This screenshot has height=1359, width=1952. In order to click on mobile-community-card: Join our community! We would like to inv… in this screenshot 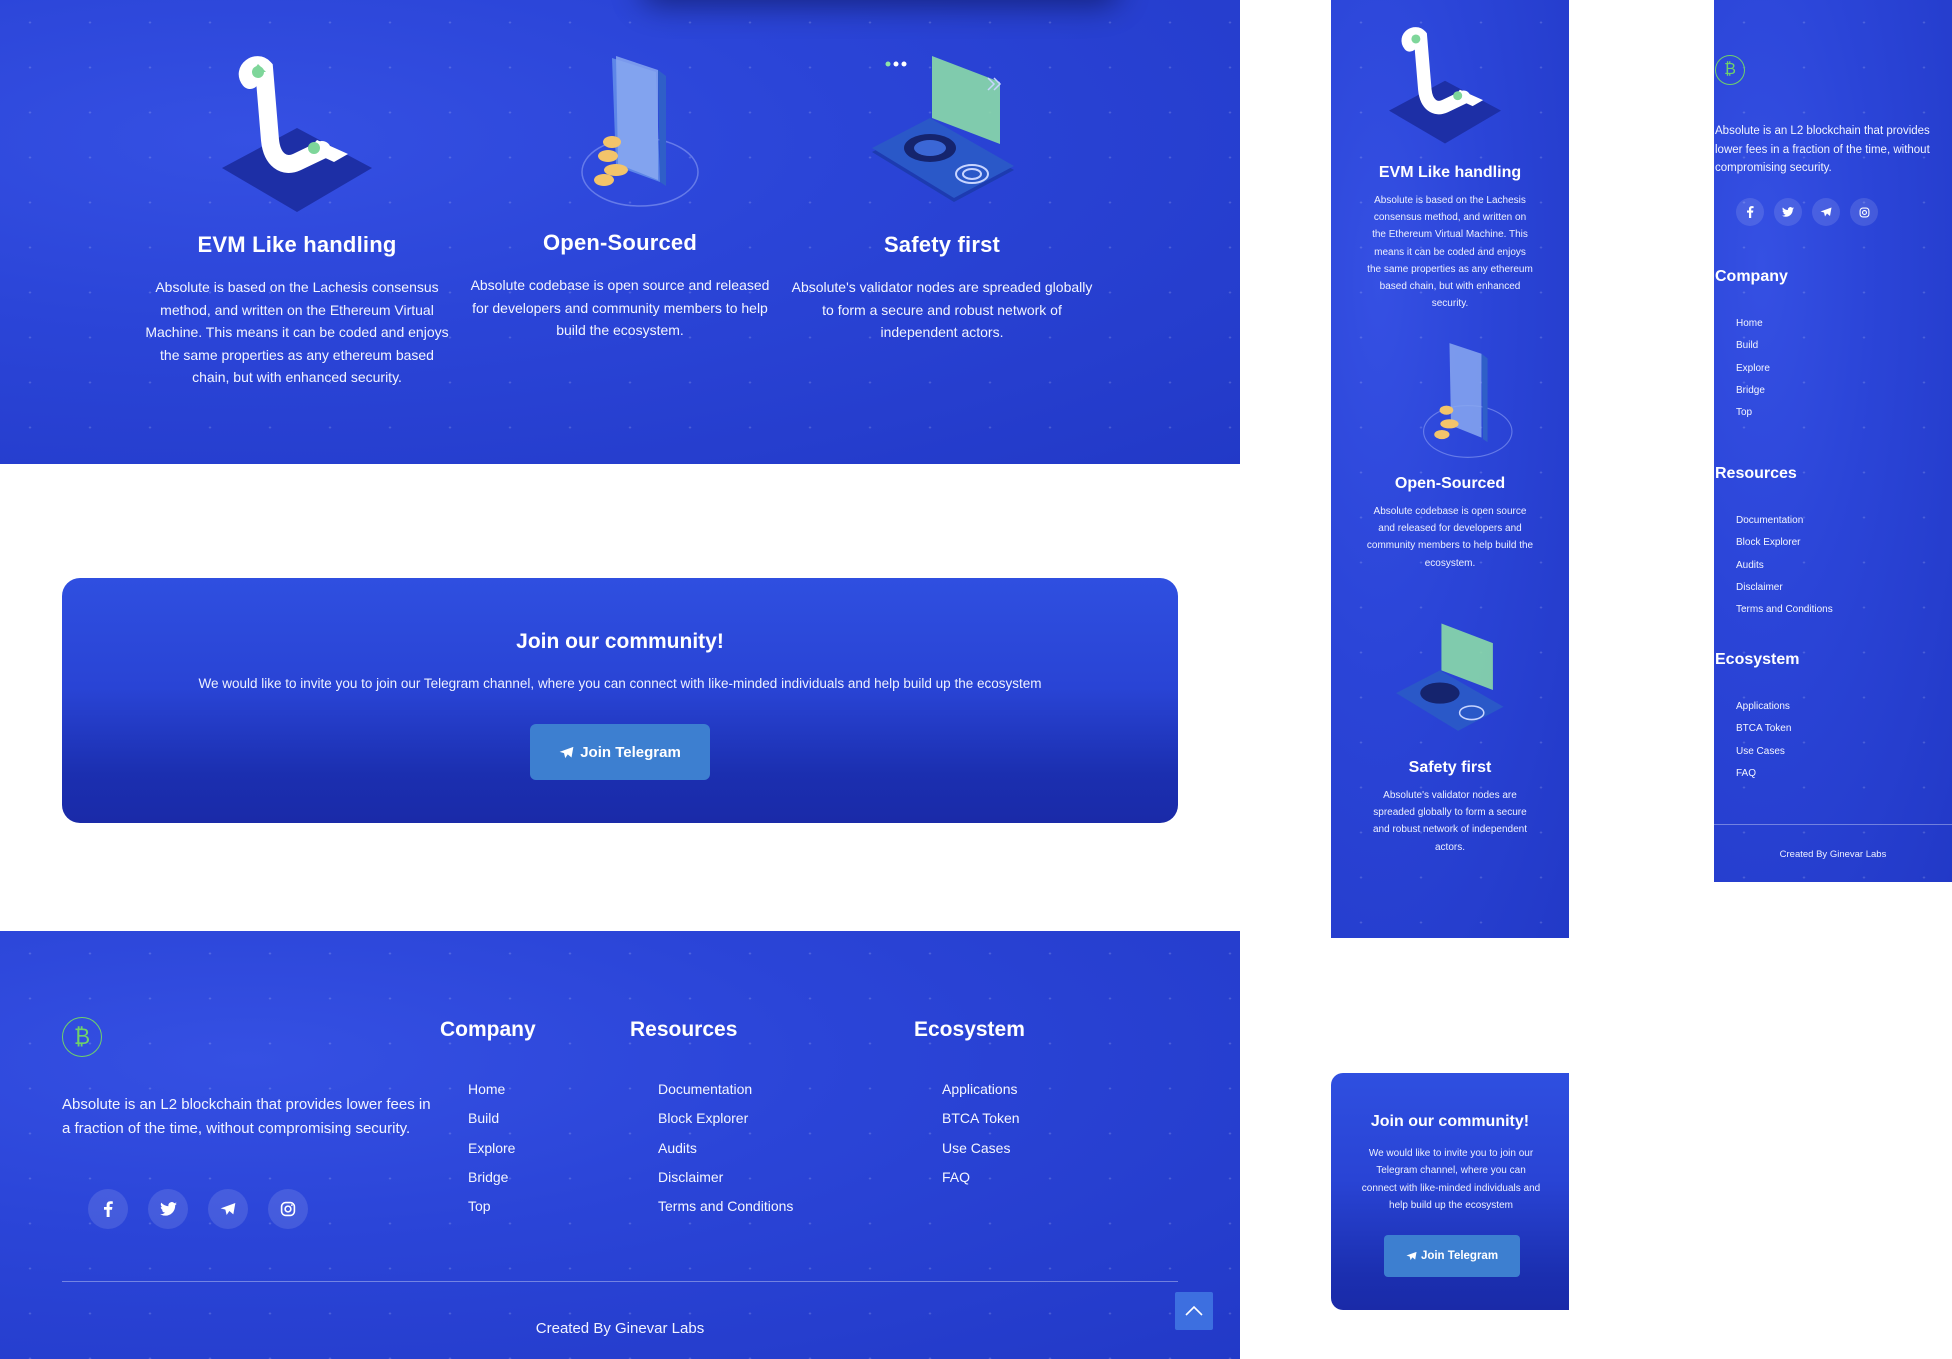, I will do `click(1450, 1191)`.